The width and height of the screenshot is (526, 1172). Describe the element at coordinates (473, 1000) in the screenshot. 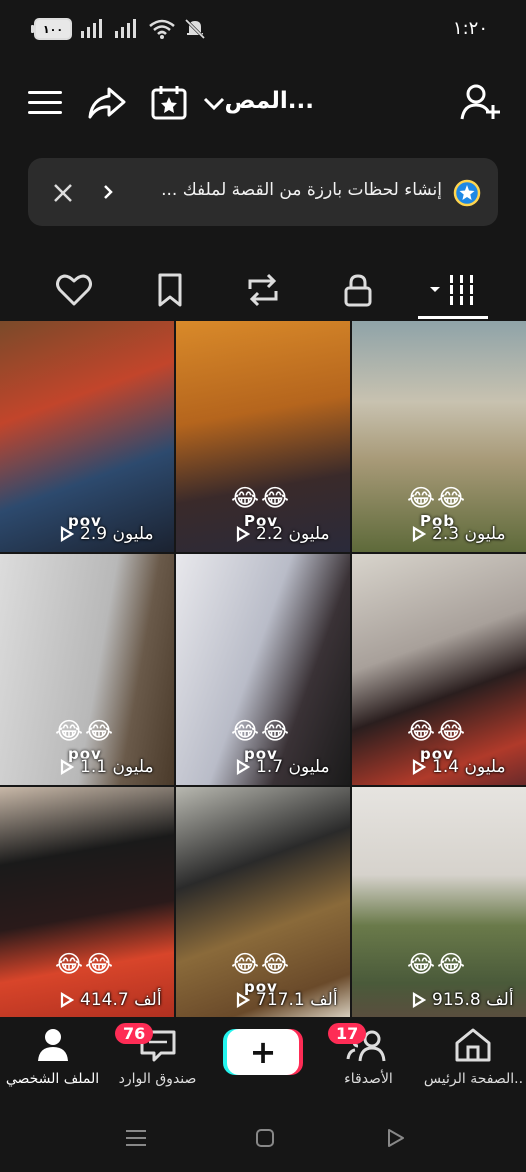

I see `view-count-text: 915.8 ألف` at that location.